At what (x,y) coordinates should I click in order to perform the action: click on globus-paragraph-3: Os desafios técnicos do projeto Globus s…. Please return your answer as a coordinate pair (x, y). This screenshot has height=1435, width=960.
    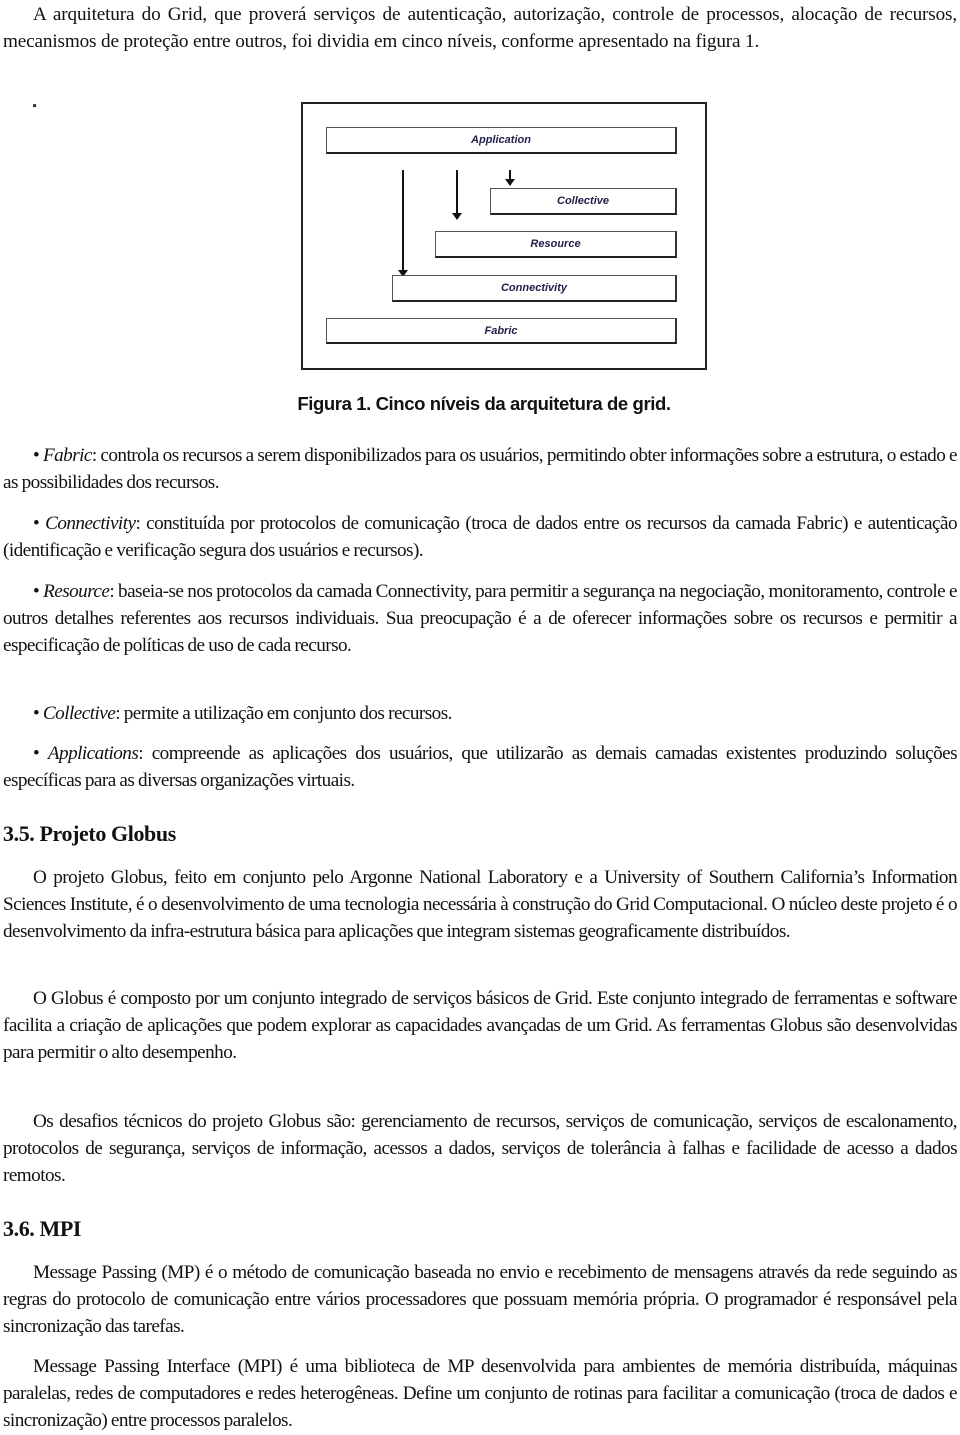
    Looking at the image, I should click on (480, 1149).